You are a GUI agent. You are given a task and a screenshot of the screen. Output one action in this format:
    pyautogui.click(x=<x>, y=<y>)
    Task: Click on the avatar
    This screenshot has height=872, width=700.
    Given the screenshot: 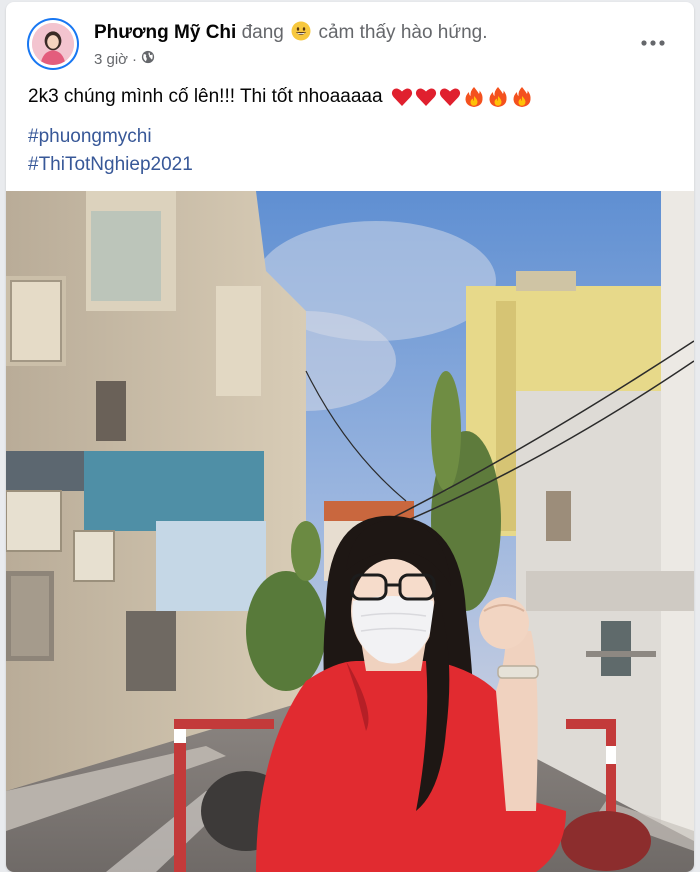 What is the action you would take?
    pyautogui.click(x=53, y=44)
    